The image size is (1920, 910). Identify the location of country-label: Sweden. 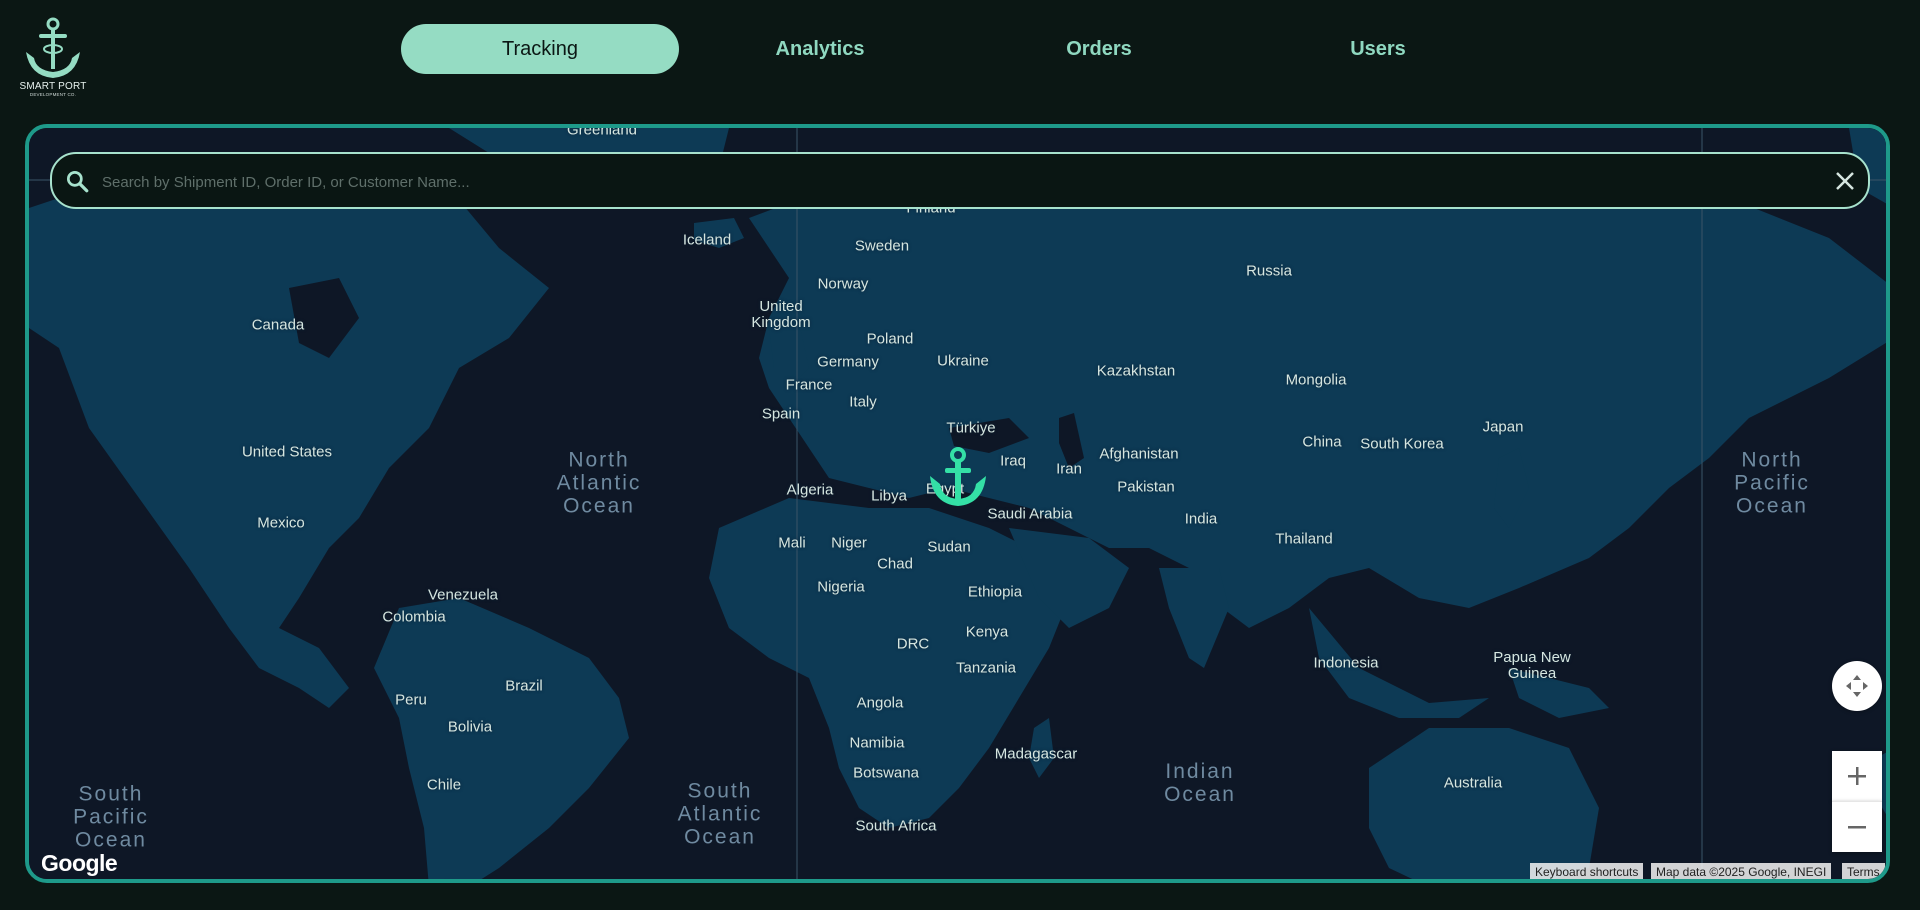
(882, 246).